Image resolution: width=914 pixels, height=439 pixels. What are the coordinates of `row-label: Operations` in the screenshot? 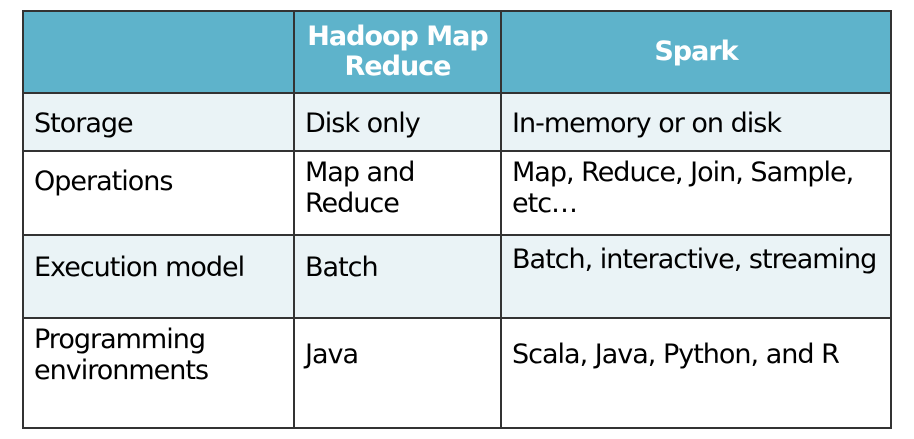 It's located at (158, 193).